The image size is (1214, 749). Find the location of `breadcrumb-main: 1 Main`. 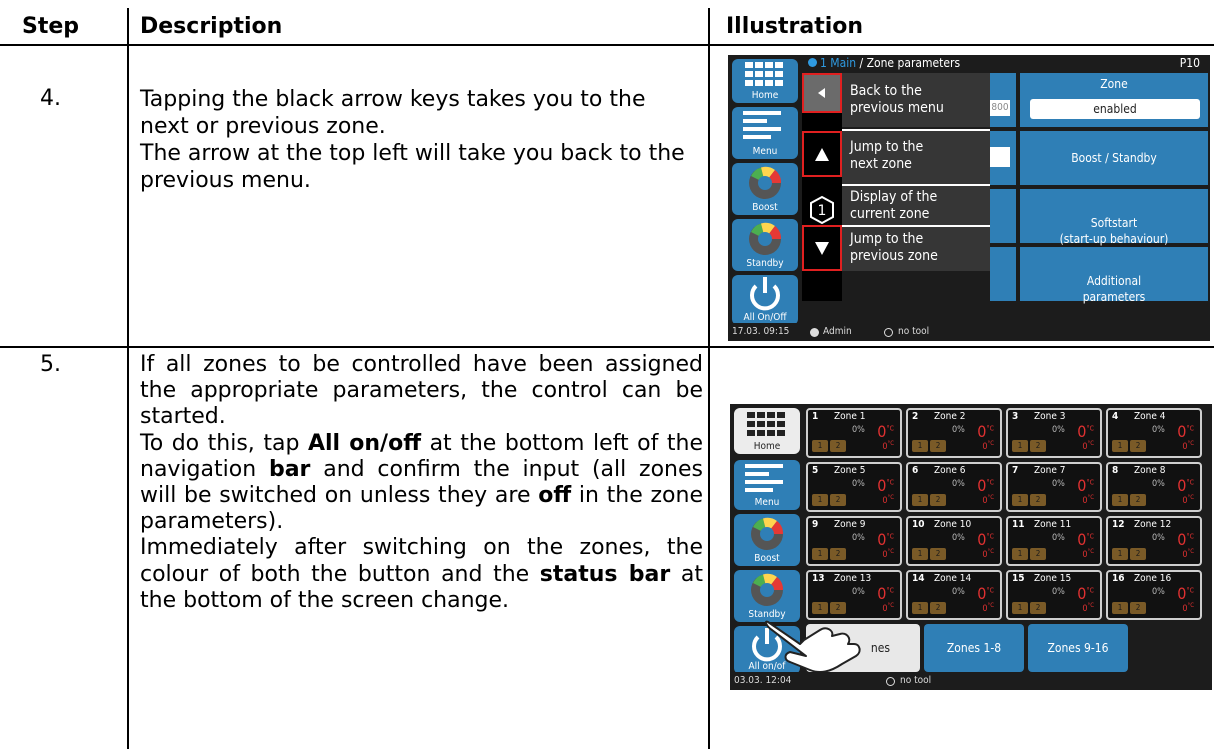

breadcrumb-main: 1 Main is located at coordinates (838, 63).